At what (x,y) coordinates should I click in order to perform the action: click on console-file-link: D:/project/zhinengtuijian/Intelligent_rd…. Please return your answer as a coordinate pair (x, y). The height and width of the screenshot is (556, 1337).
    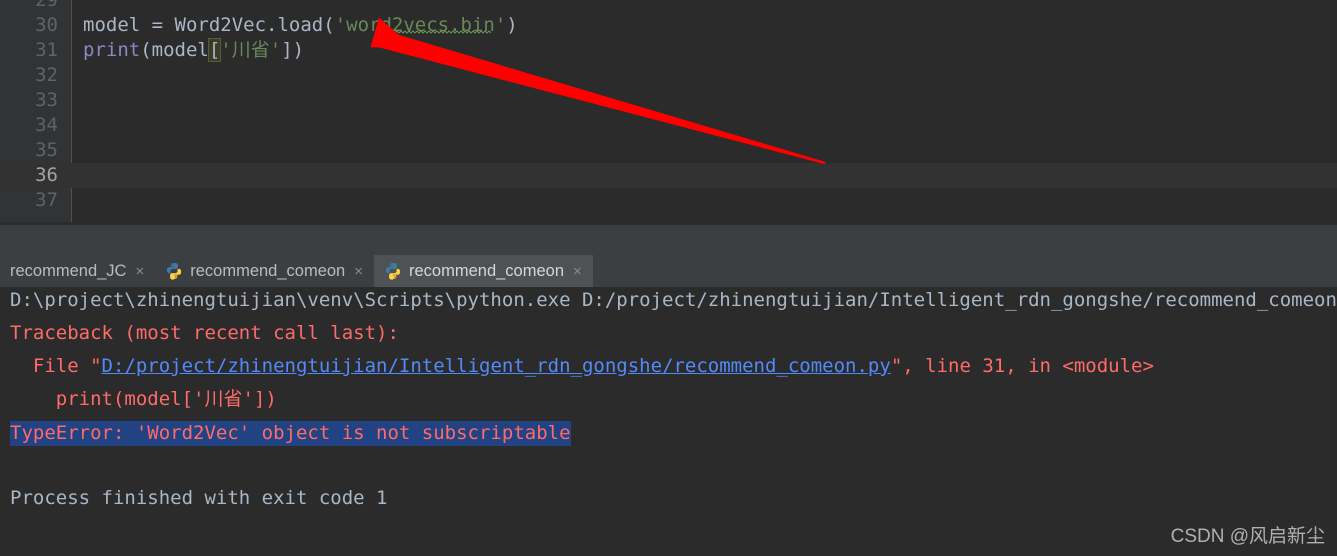
    Looking at the image, I should click on (496, 366).